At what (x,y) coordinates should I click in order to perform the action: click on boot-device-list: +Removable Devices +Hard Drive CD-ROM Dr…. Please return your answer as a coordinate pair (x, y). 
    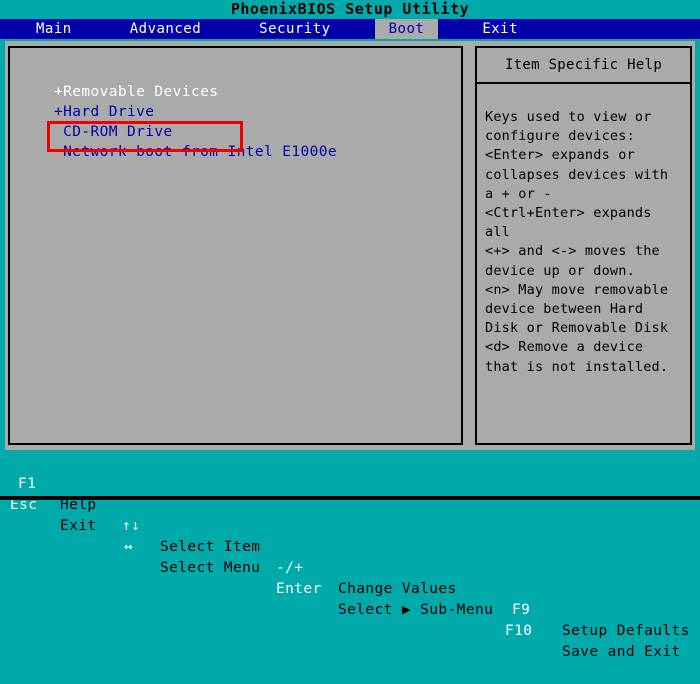
    Looking at the image, I should click on (254, 122).